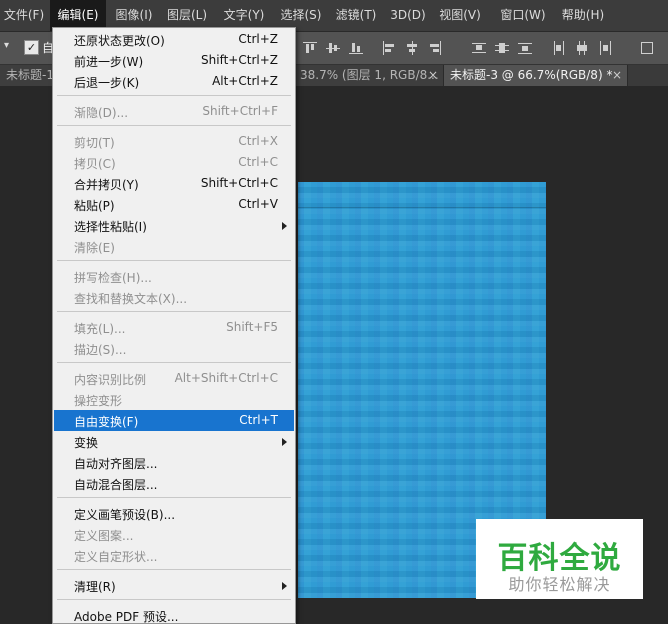 The width and height of the screenshot is (668, 624). I want to click on menu-item-paste-special: 选择性粘贴(I), so click(174, 225).